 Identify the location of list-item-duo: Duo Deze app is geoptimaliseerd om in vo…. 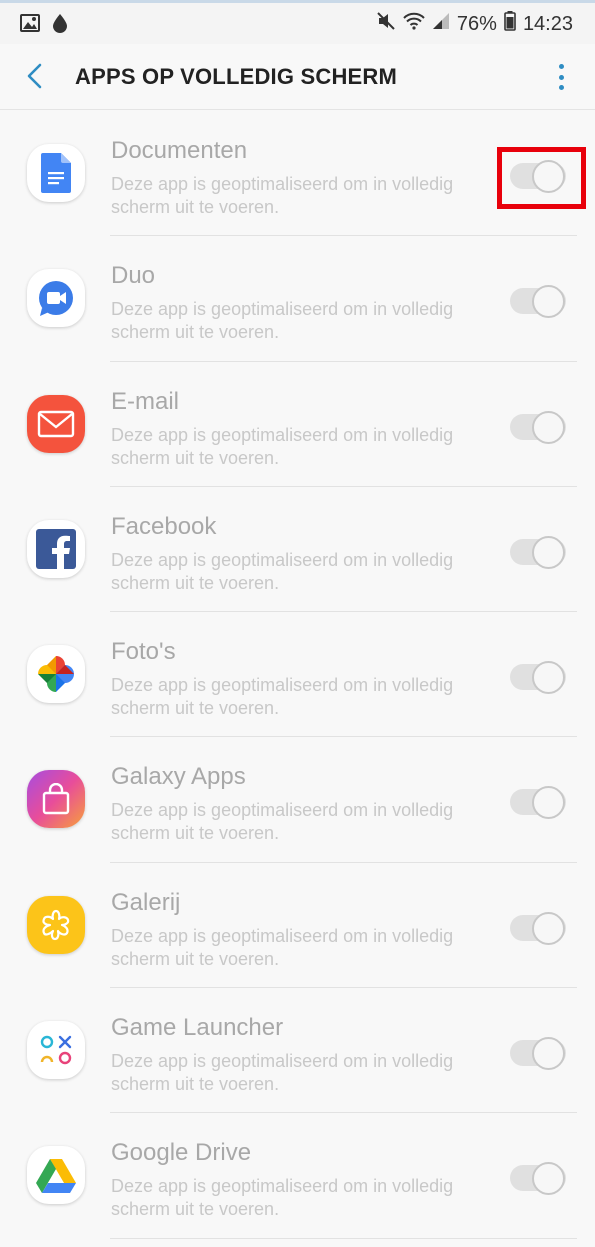
(297, 299).